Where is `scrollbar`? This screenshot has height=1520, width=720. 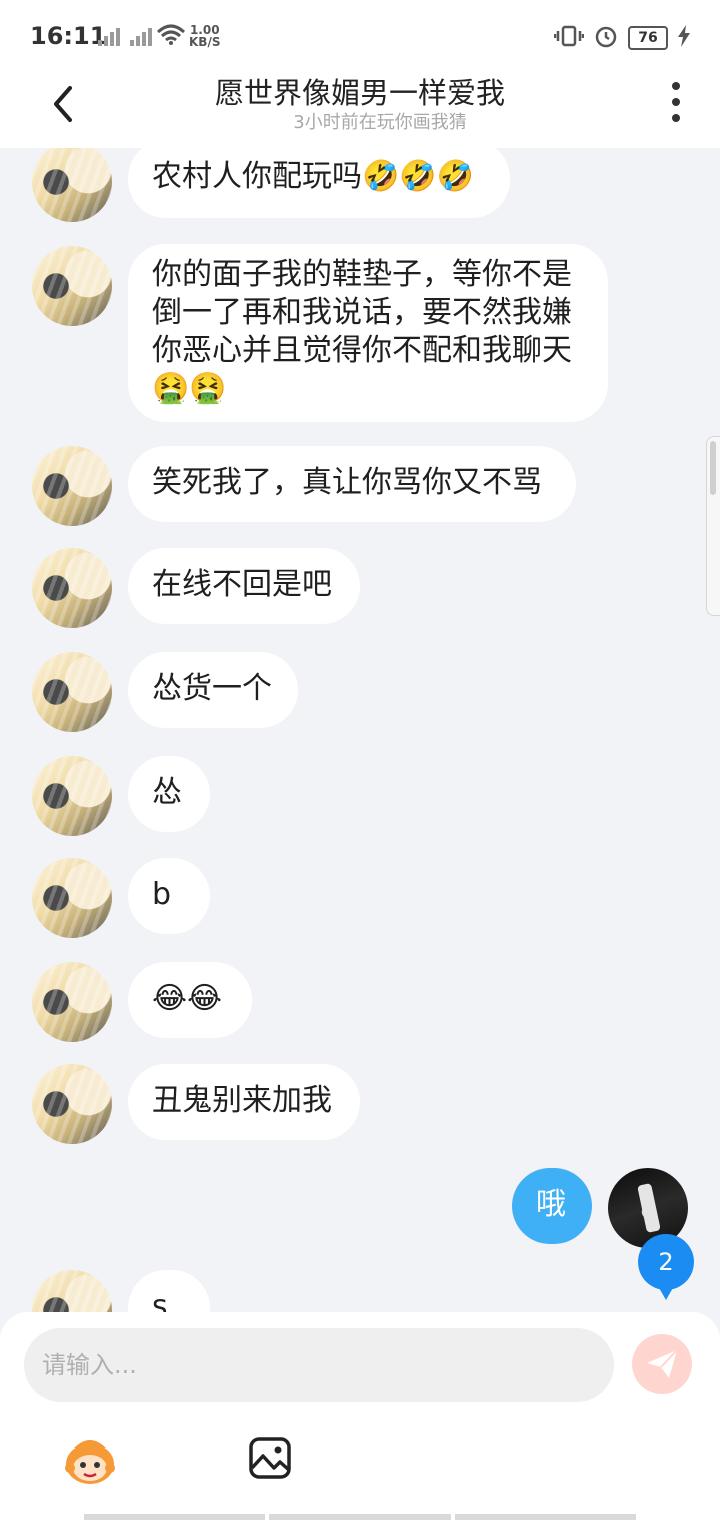 scrollbar is located at coordinates (713, 526).